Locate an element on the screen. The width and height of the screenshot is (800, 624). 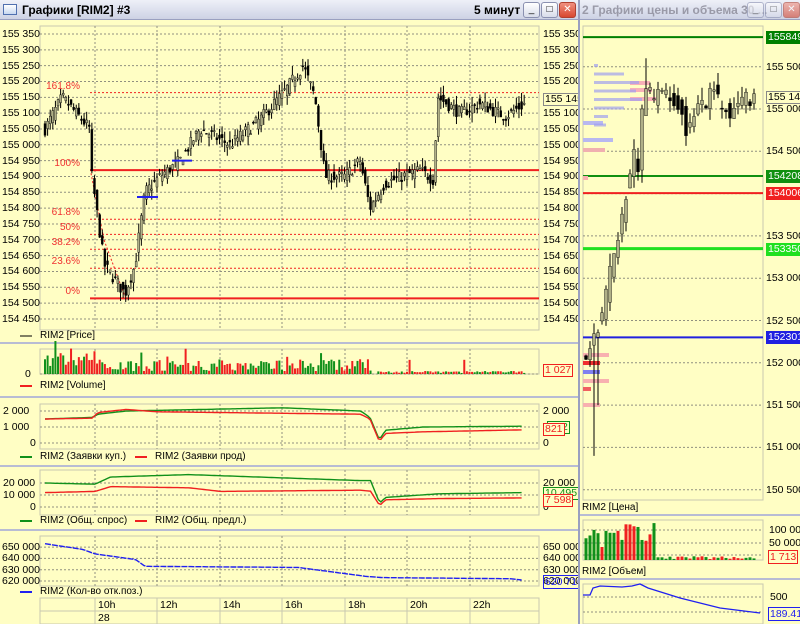
price-axis-label-right: 154 550 is located at coordinates (561, 287).